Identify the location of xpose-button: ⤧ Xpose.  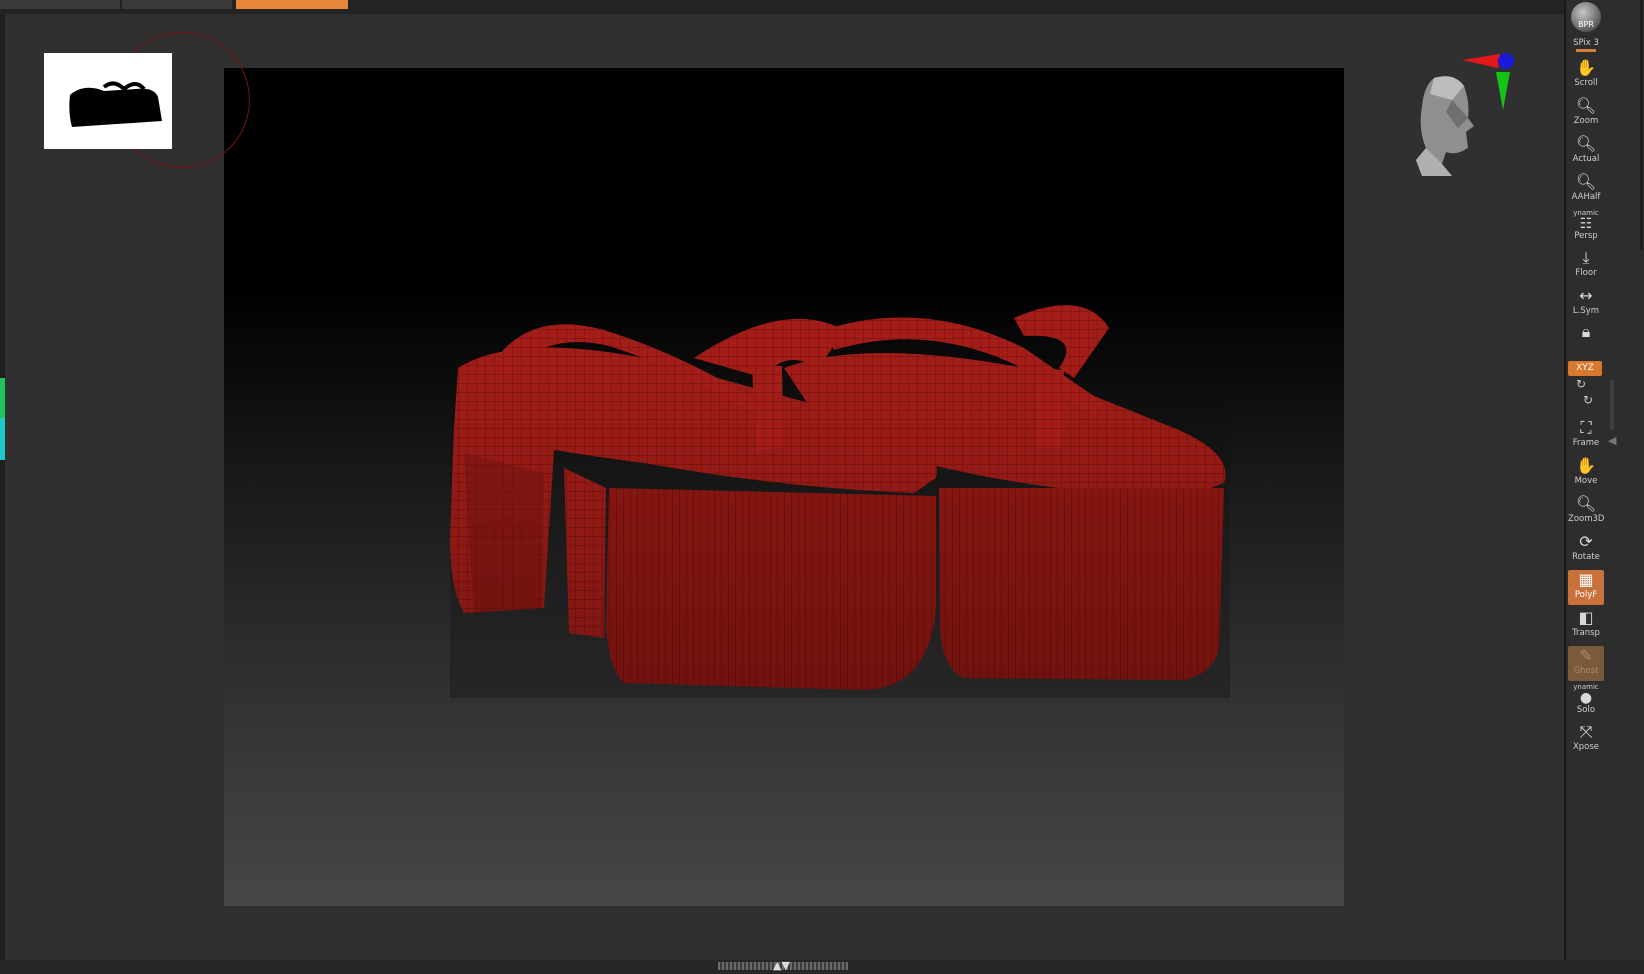
(1586, 739).